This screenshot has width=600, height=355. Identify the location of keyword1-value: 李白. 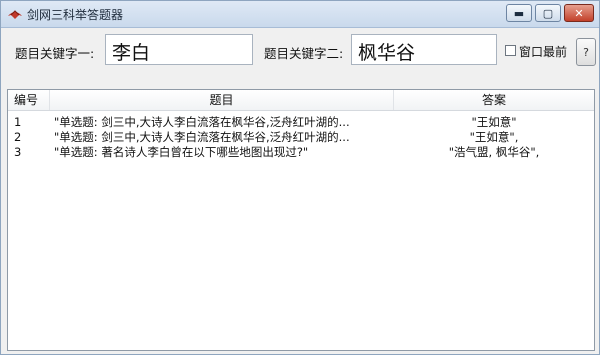
(131, 53).